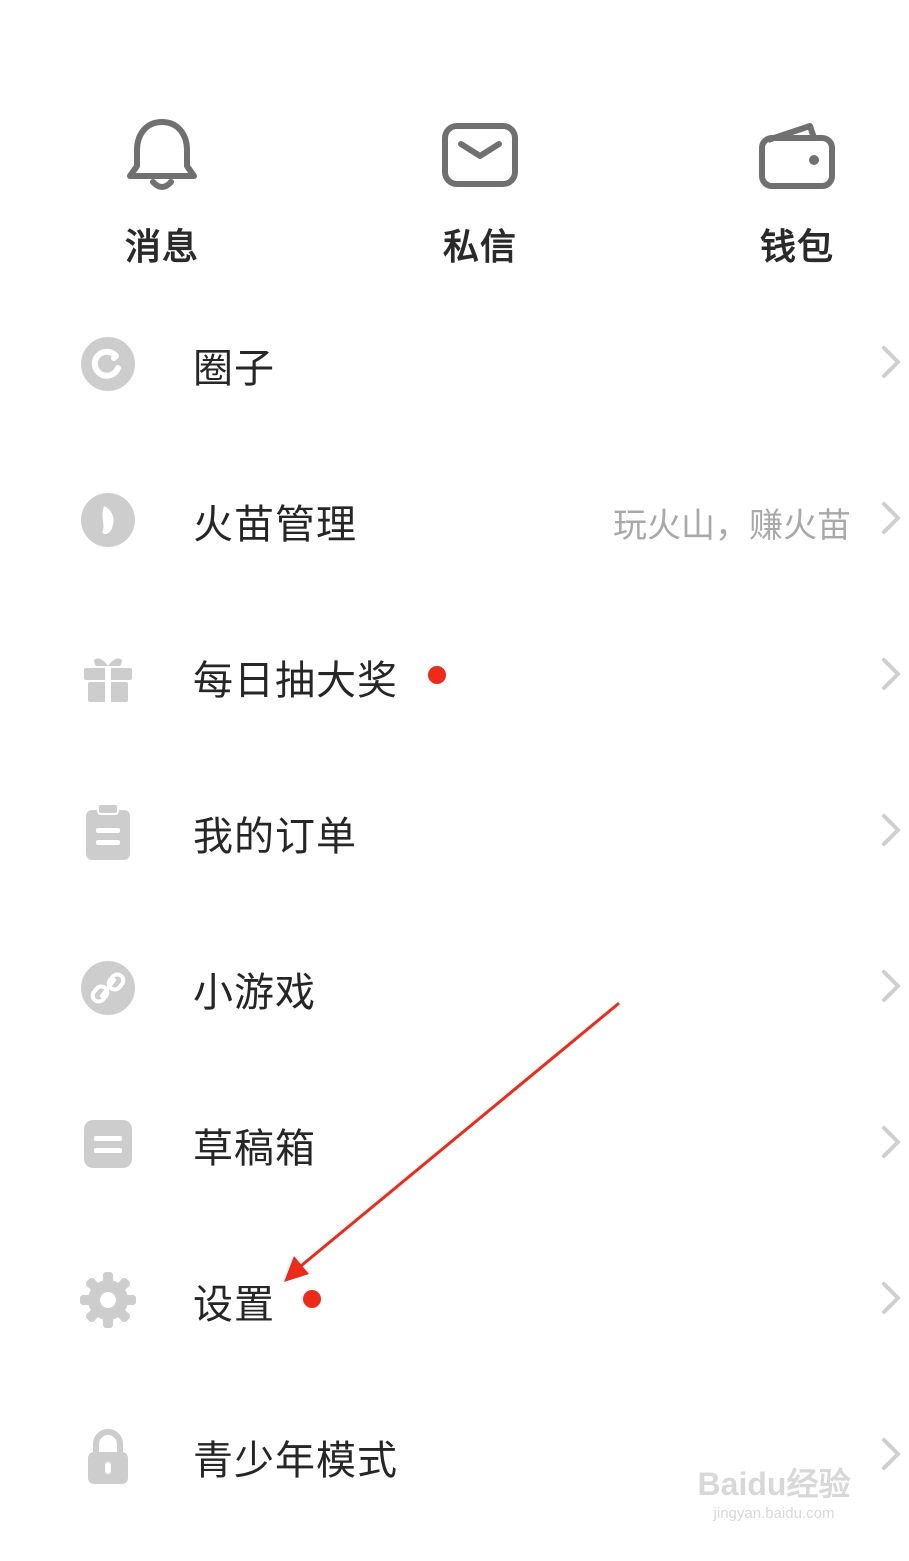 The width and height of the screenshot is (909, 1561). What do you see at coordinates (454, 1142) in the screenshot?
I see `menu-item-drafts: 草稿箱` at bounding box center [454, 1142].